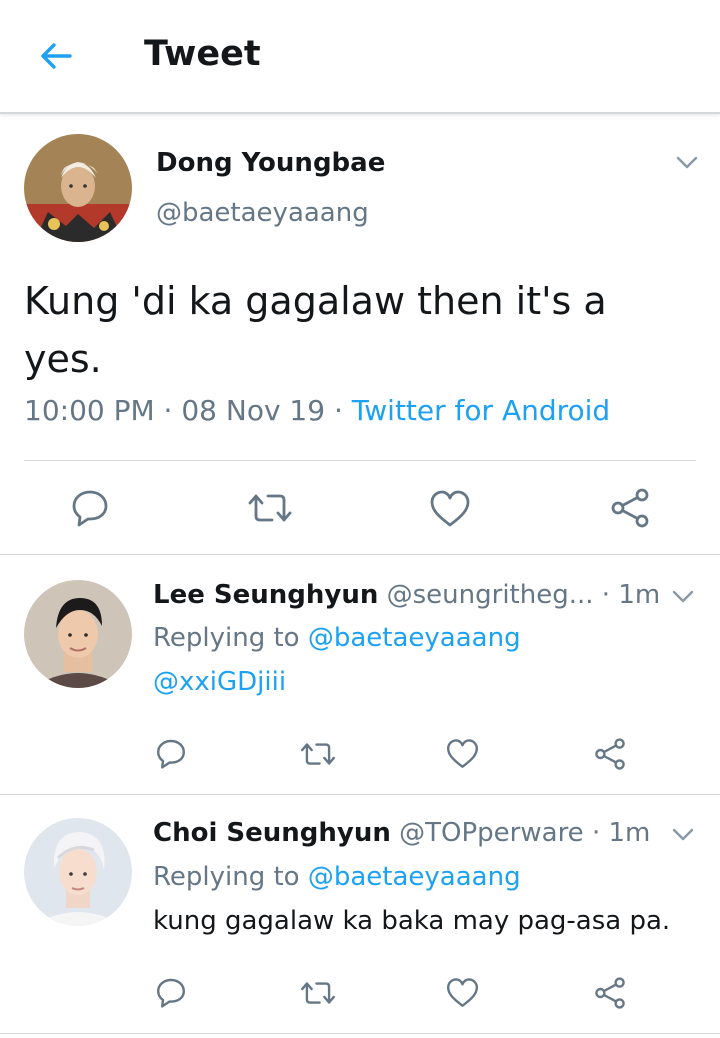  I want to click on reply-header: Lee Seunghyun @seungritheg... · 1m, so click(406, 595).